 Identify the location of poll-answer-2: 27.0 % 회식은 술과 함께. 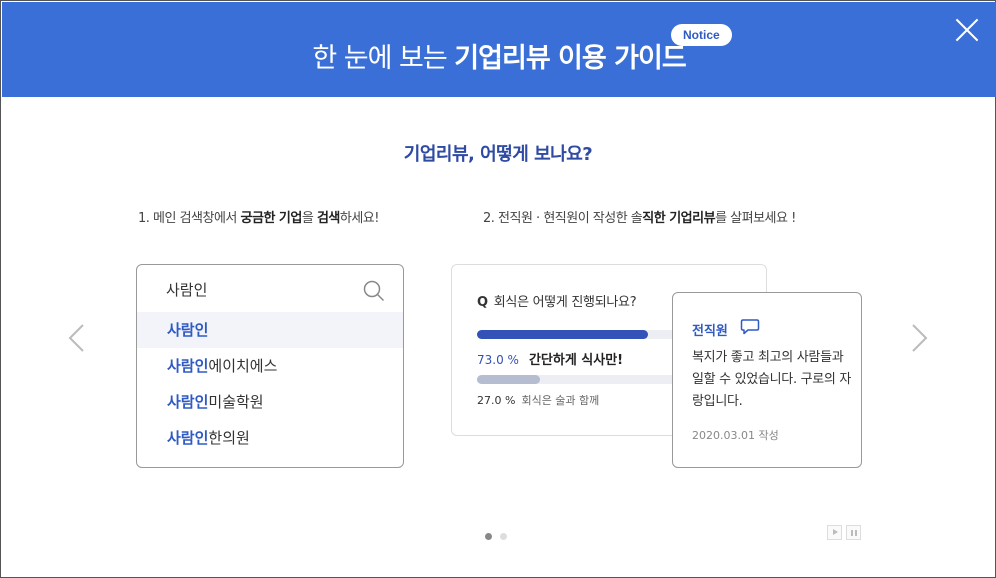
(538, 400).